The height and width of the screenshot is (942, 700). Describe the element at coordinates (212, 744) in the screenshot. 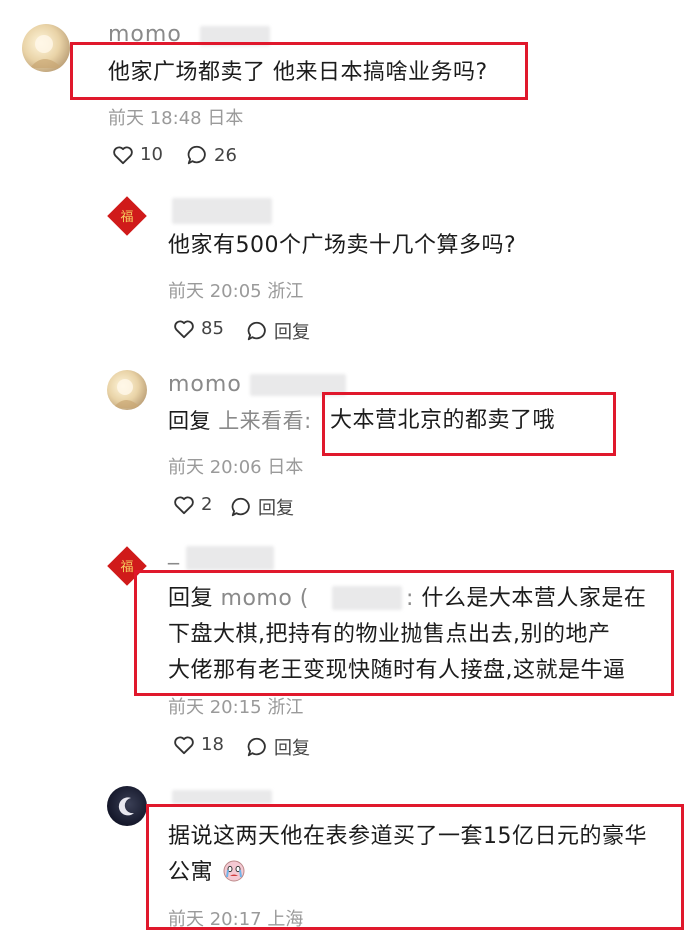

I see `like-count: 18` at that location.